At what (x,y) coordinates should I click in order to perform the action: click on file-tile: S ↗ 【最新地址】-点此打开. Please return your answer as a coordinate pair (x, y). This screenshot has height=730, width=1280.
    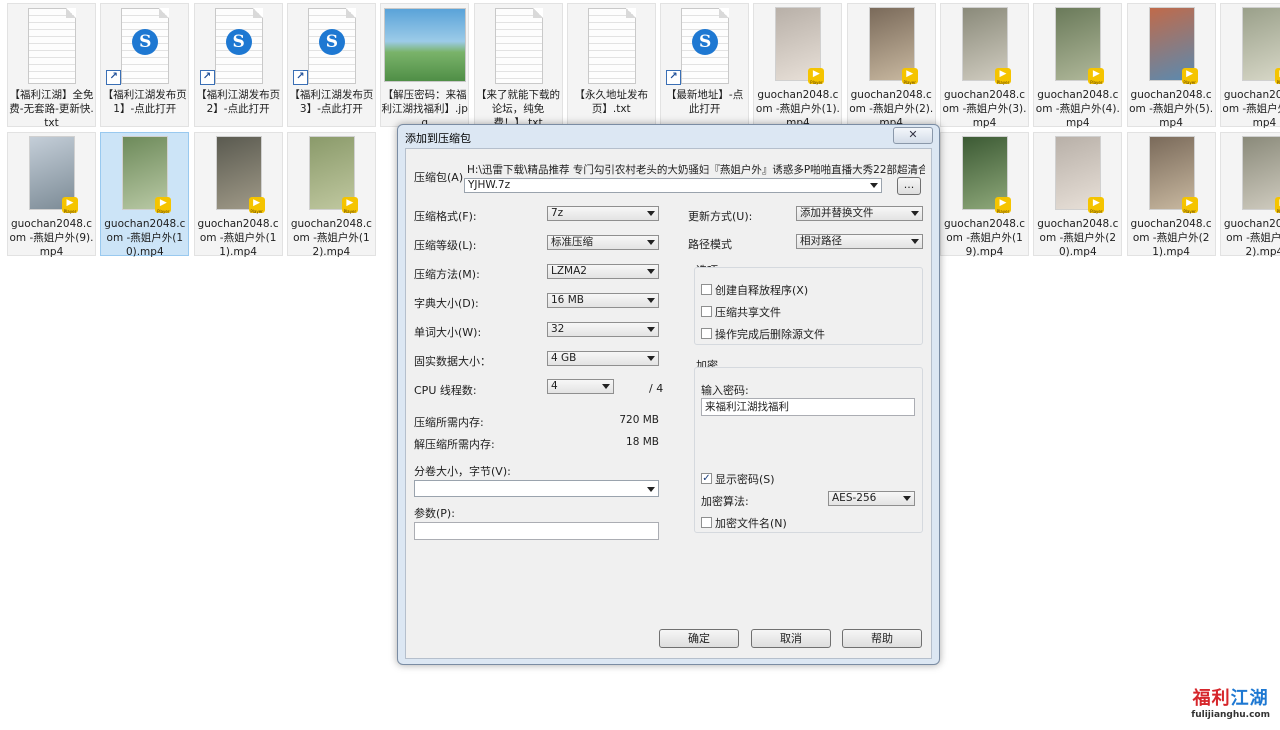
    Looking at the image, I should click on (705, 65).